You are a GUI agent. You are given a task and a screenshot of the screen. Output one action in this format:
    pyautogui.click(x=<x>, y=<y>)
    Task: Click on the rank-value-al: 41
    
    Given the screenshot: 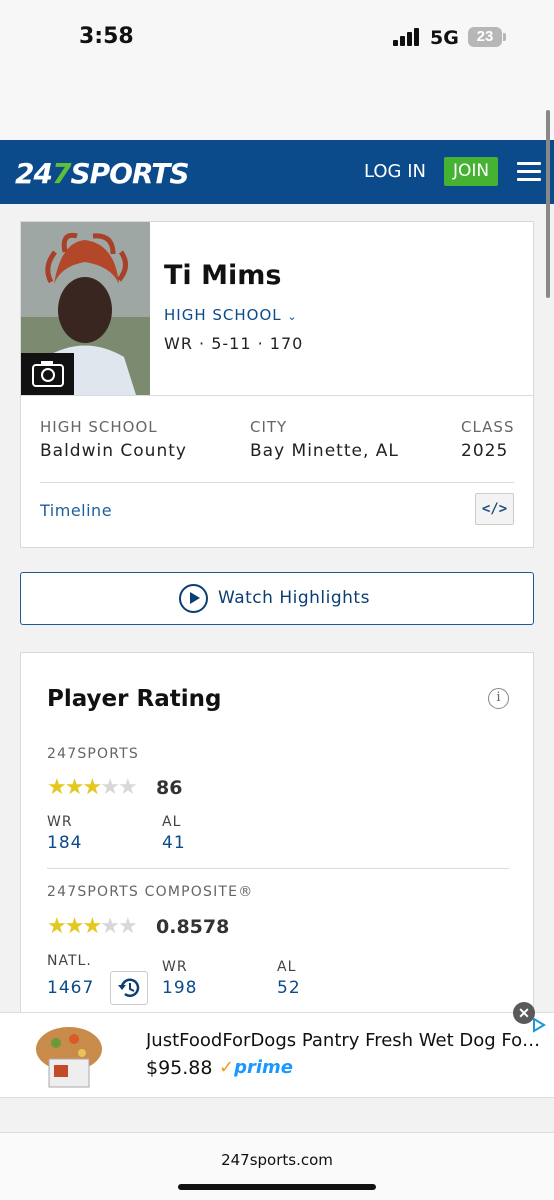 What is the action you would take?
    pyautogui.click(x=174, y=843)
    